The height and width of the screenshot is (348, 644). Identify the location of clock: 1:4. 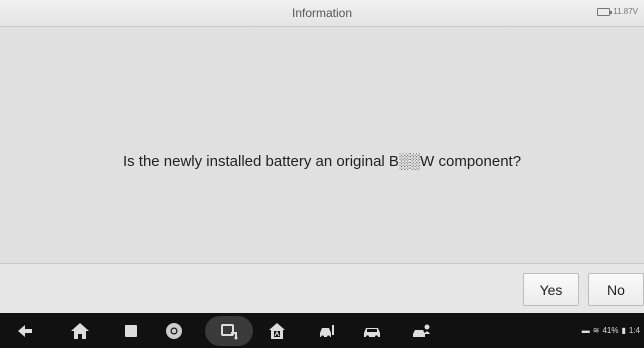
(634, 330).